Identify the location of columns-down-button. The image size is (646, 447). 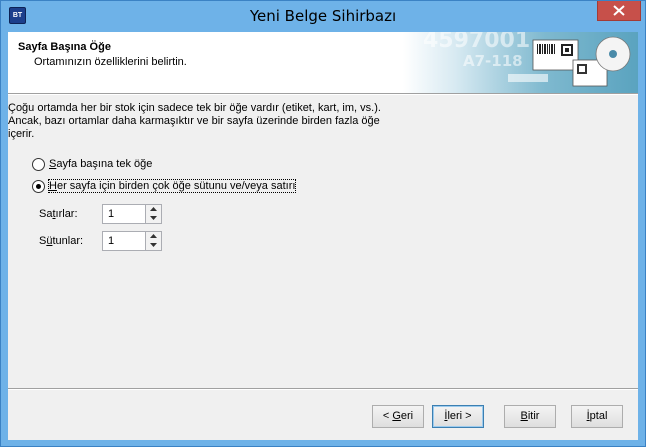
(153, 245).